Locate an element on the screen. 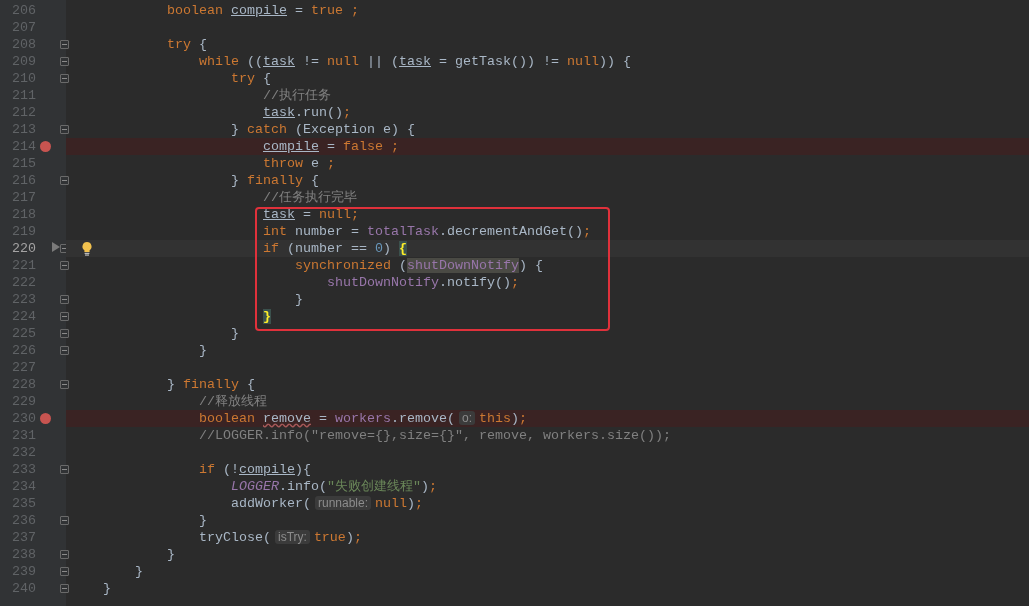  code-line: task = null; is located at coordinates (311, 214).